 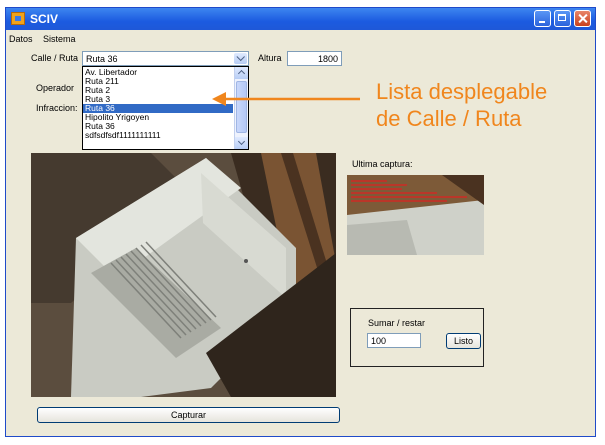 What do you see at coordinates (270, 58) in the screenshot?
I see `altura-label: Altura` at bounding box center [270, 58].